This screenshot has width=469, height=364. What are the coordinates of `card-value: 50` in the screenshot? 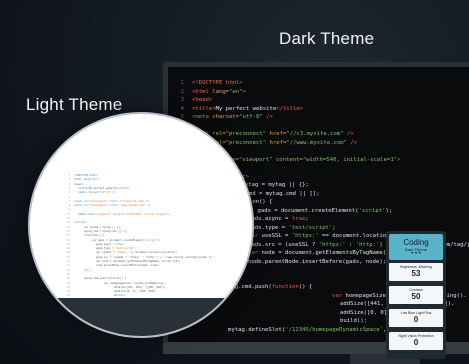 It's located at (416, 296).